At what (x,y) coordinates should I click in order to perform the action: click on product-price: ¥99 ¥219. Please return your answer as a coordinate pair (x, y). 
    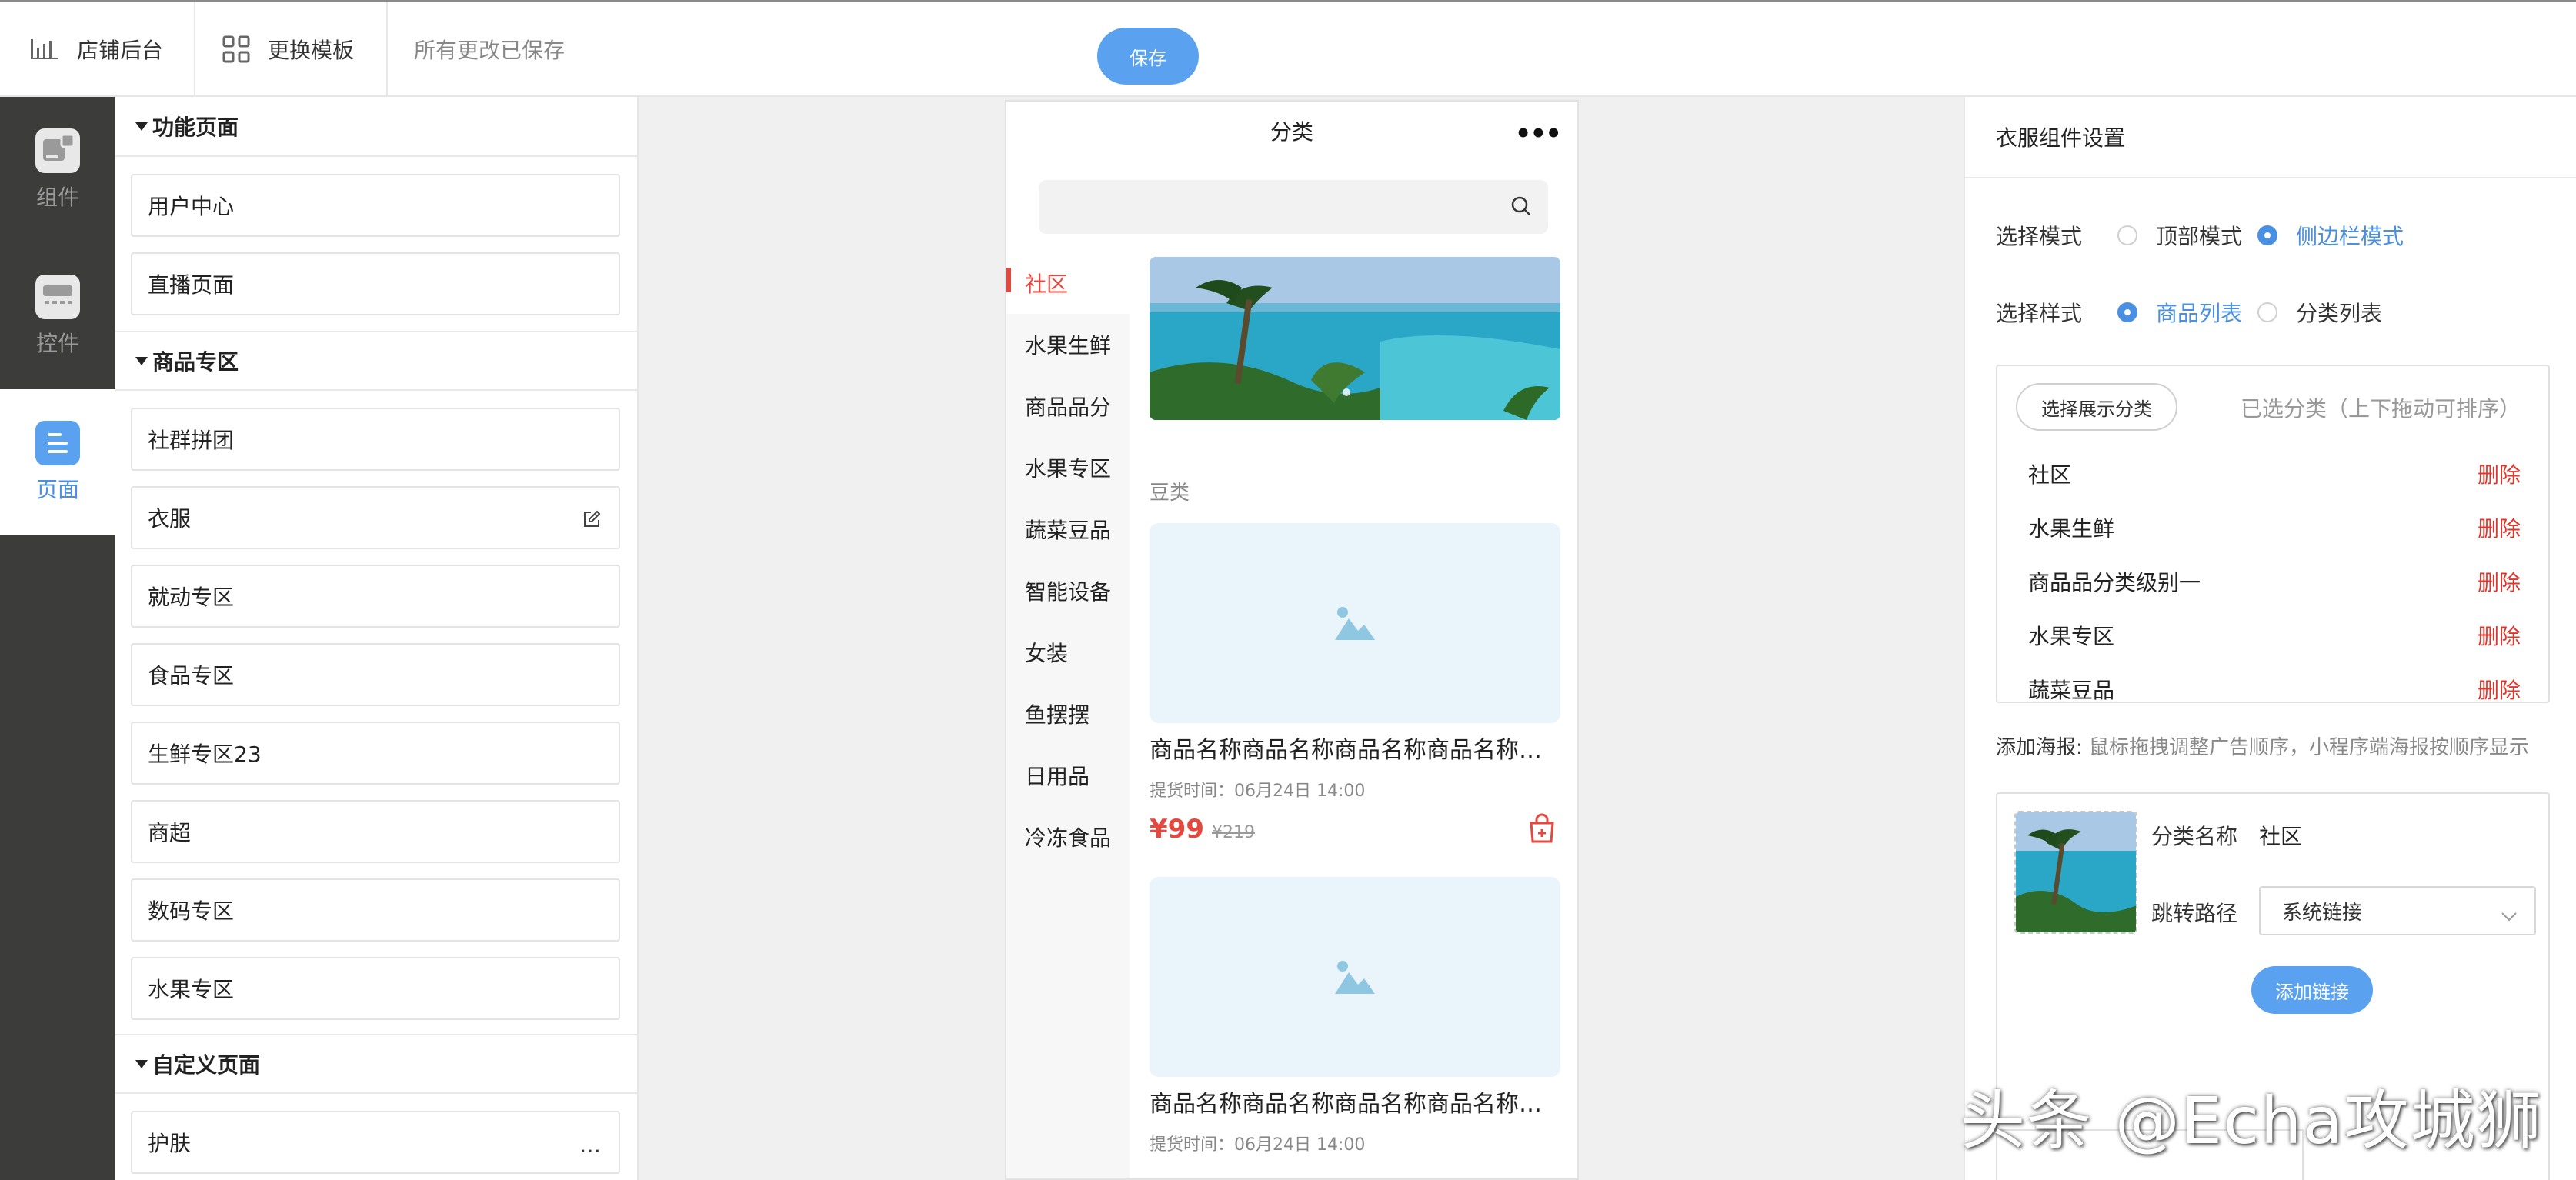
    Looking at the image, I should click on (1202, 830).